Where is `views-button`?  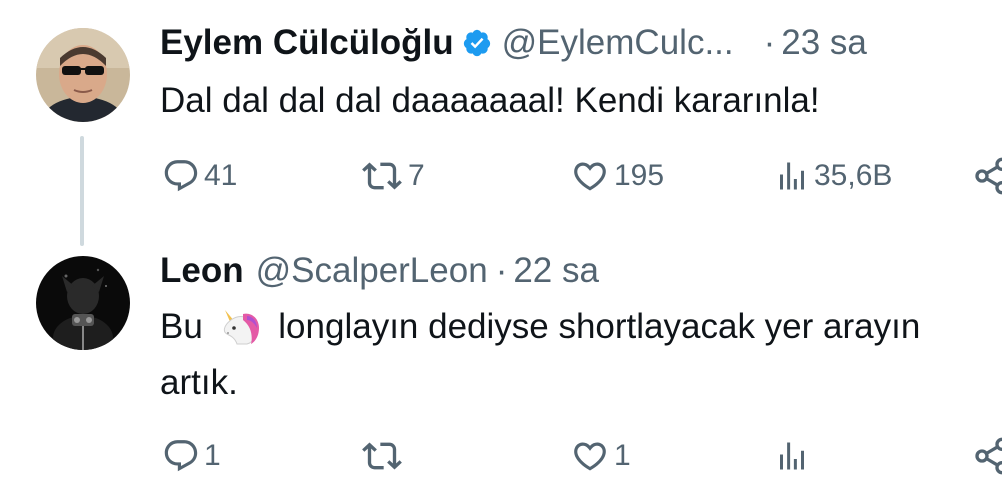 views-button is located at coordinates (794, 456).